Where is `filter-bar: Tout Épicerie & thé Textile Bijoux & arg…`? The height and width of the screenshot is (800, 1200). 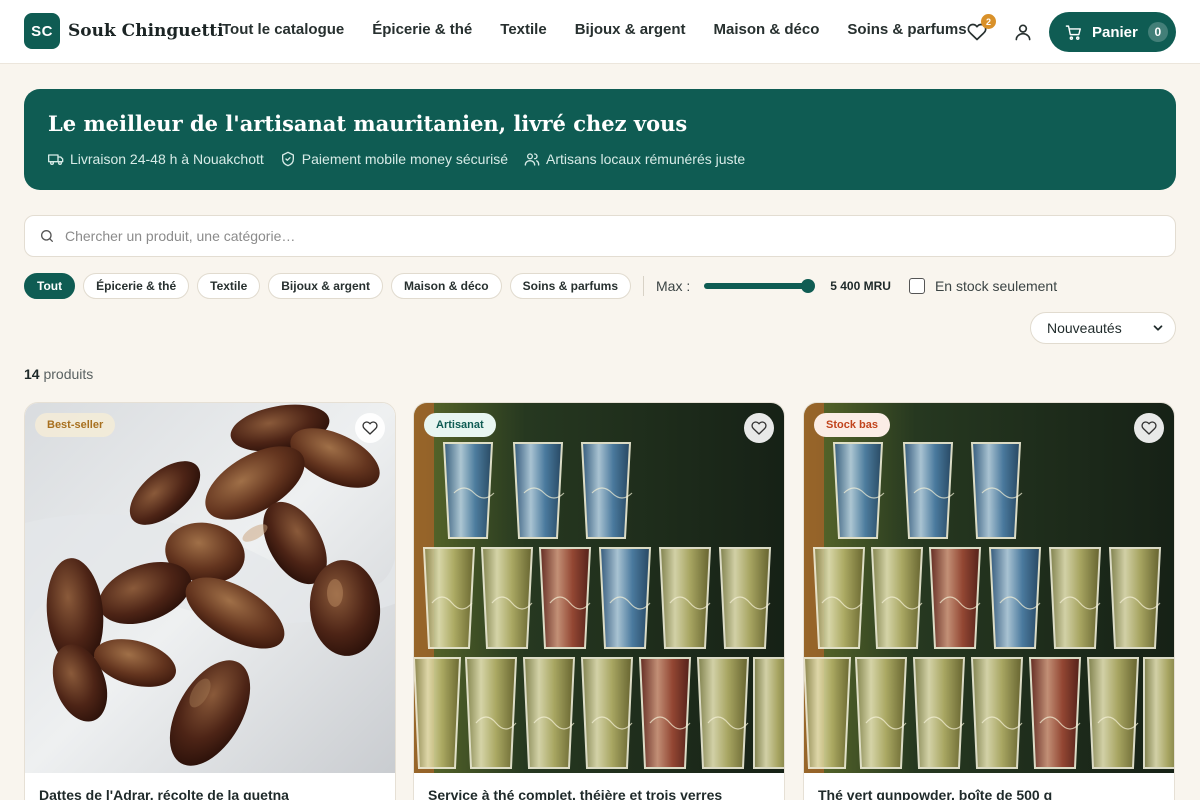 filter-bar: Tout Épicerie & thé Textile Bijoux & arg… is located at coordinates (540, 286).